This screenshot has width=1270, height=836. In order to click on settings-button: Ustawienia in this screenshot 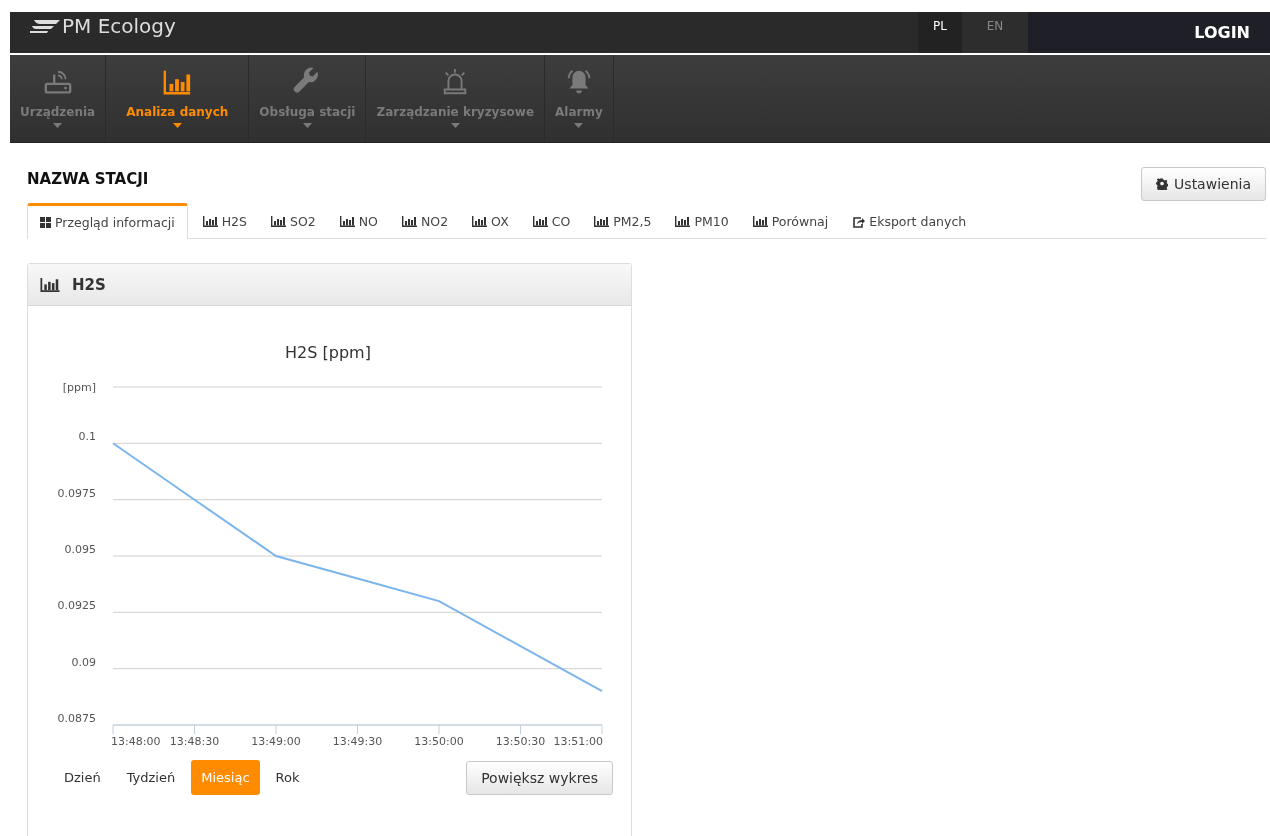, I will do `click(1203, 184)`.